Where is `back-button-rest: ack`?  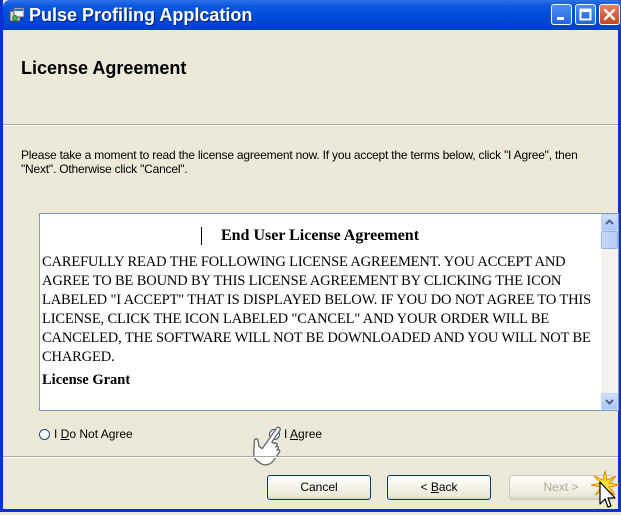
back-button-rest: ack is located at coordinates (448, 487).